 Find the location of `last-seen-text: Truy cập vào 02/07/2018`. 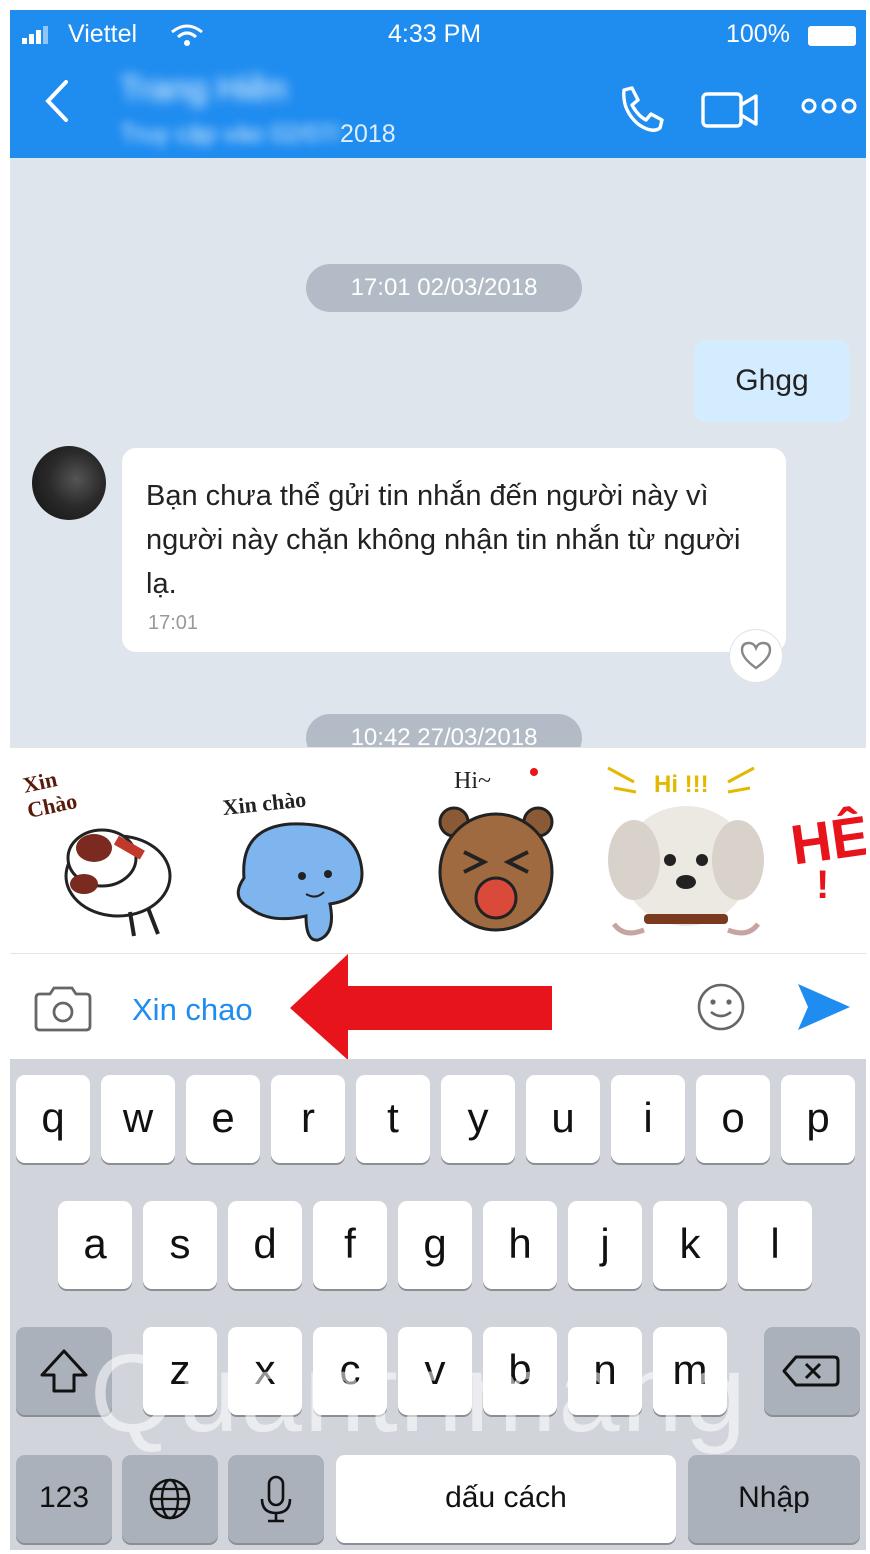

last-seen-text: Truy cập vào 02/07/2018 is located at coordinates (258, 134).